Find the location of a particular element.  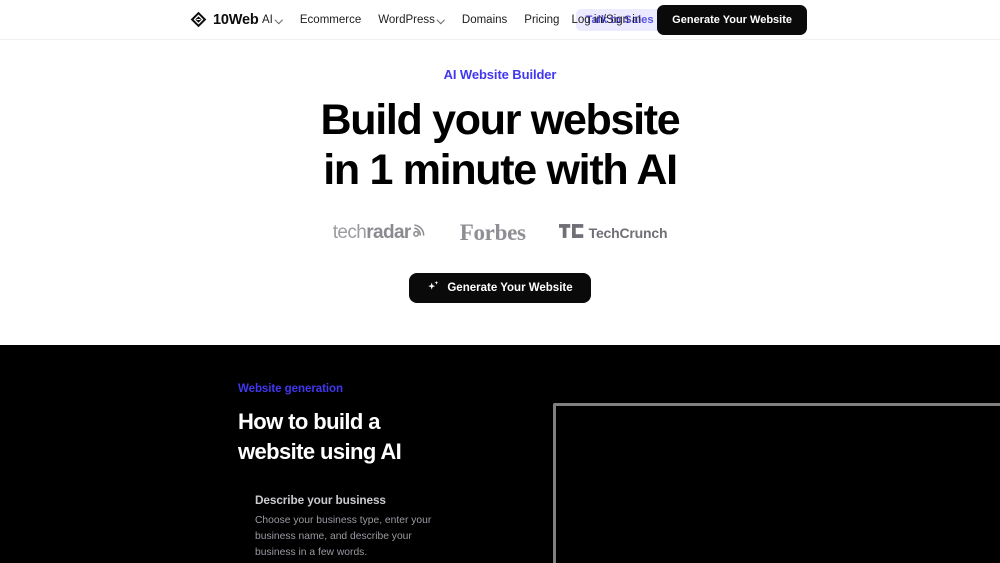

diamond-logo-icon is located at coordinates (198, 19).